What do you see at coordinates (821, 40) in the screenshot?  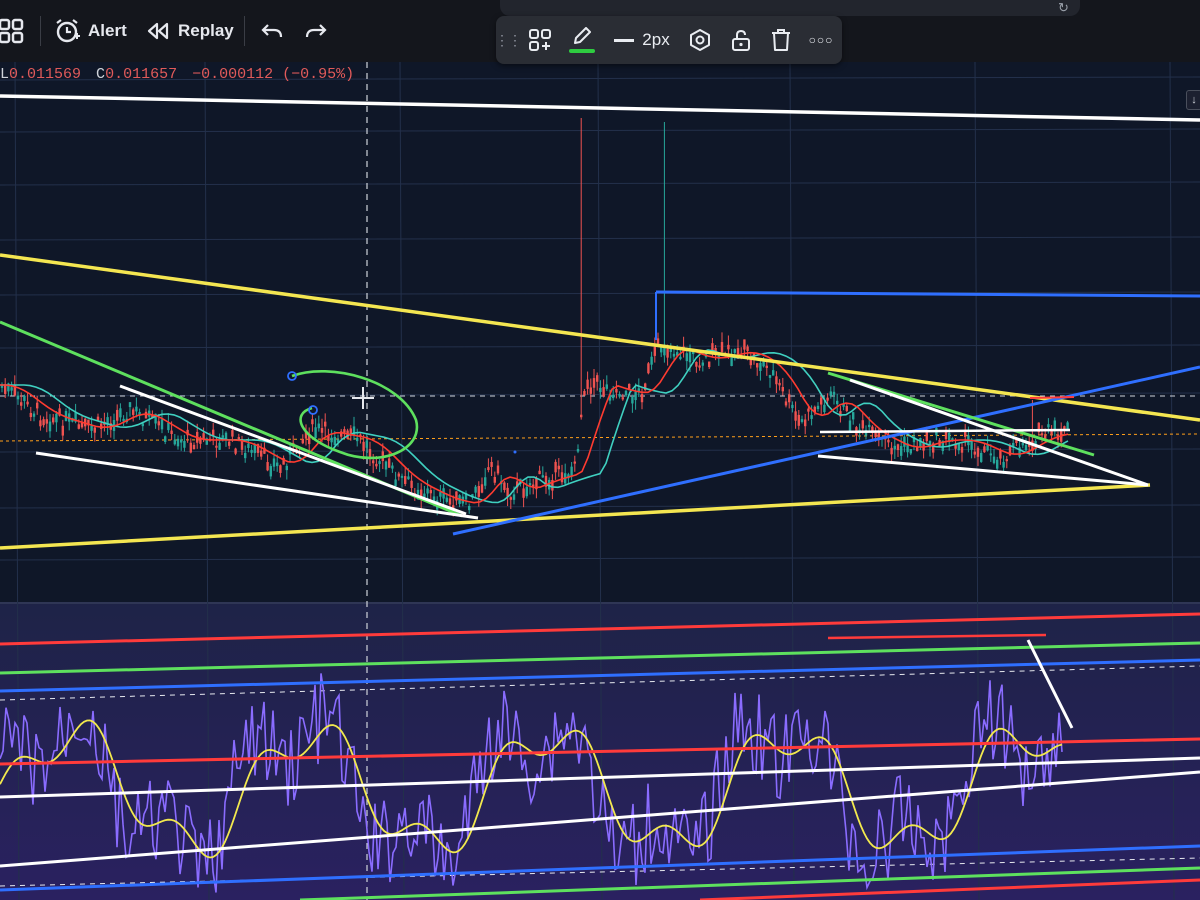 I see `more-dots-icon: ○○○` at bounding box center [821, 40].